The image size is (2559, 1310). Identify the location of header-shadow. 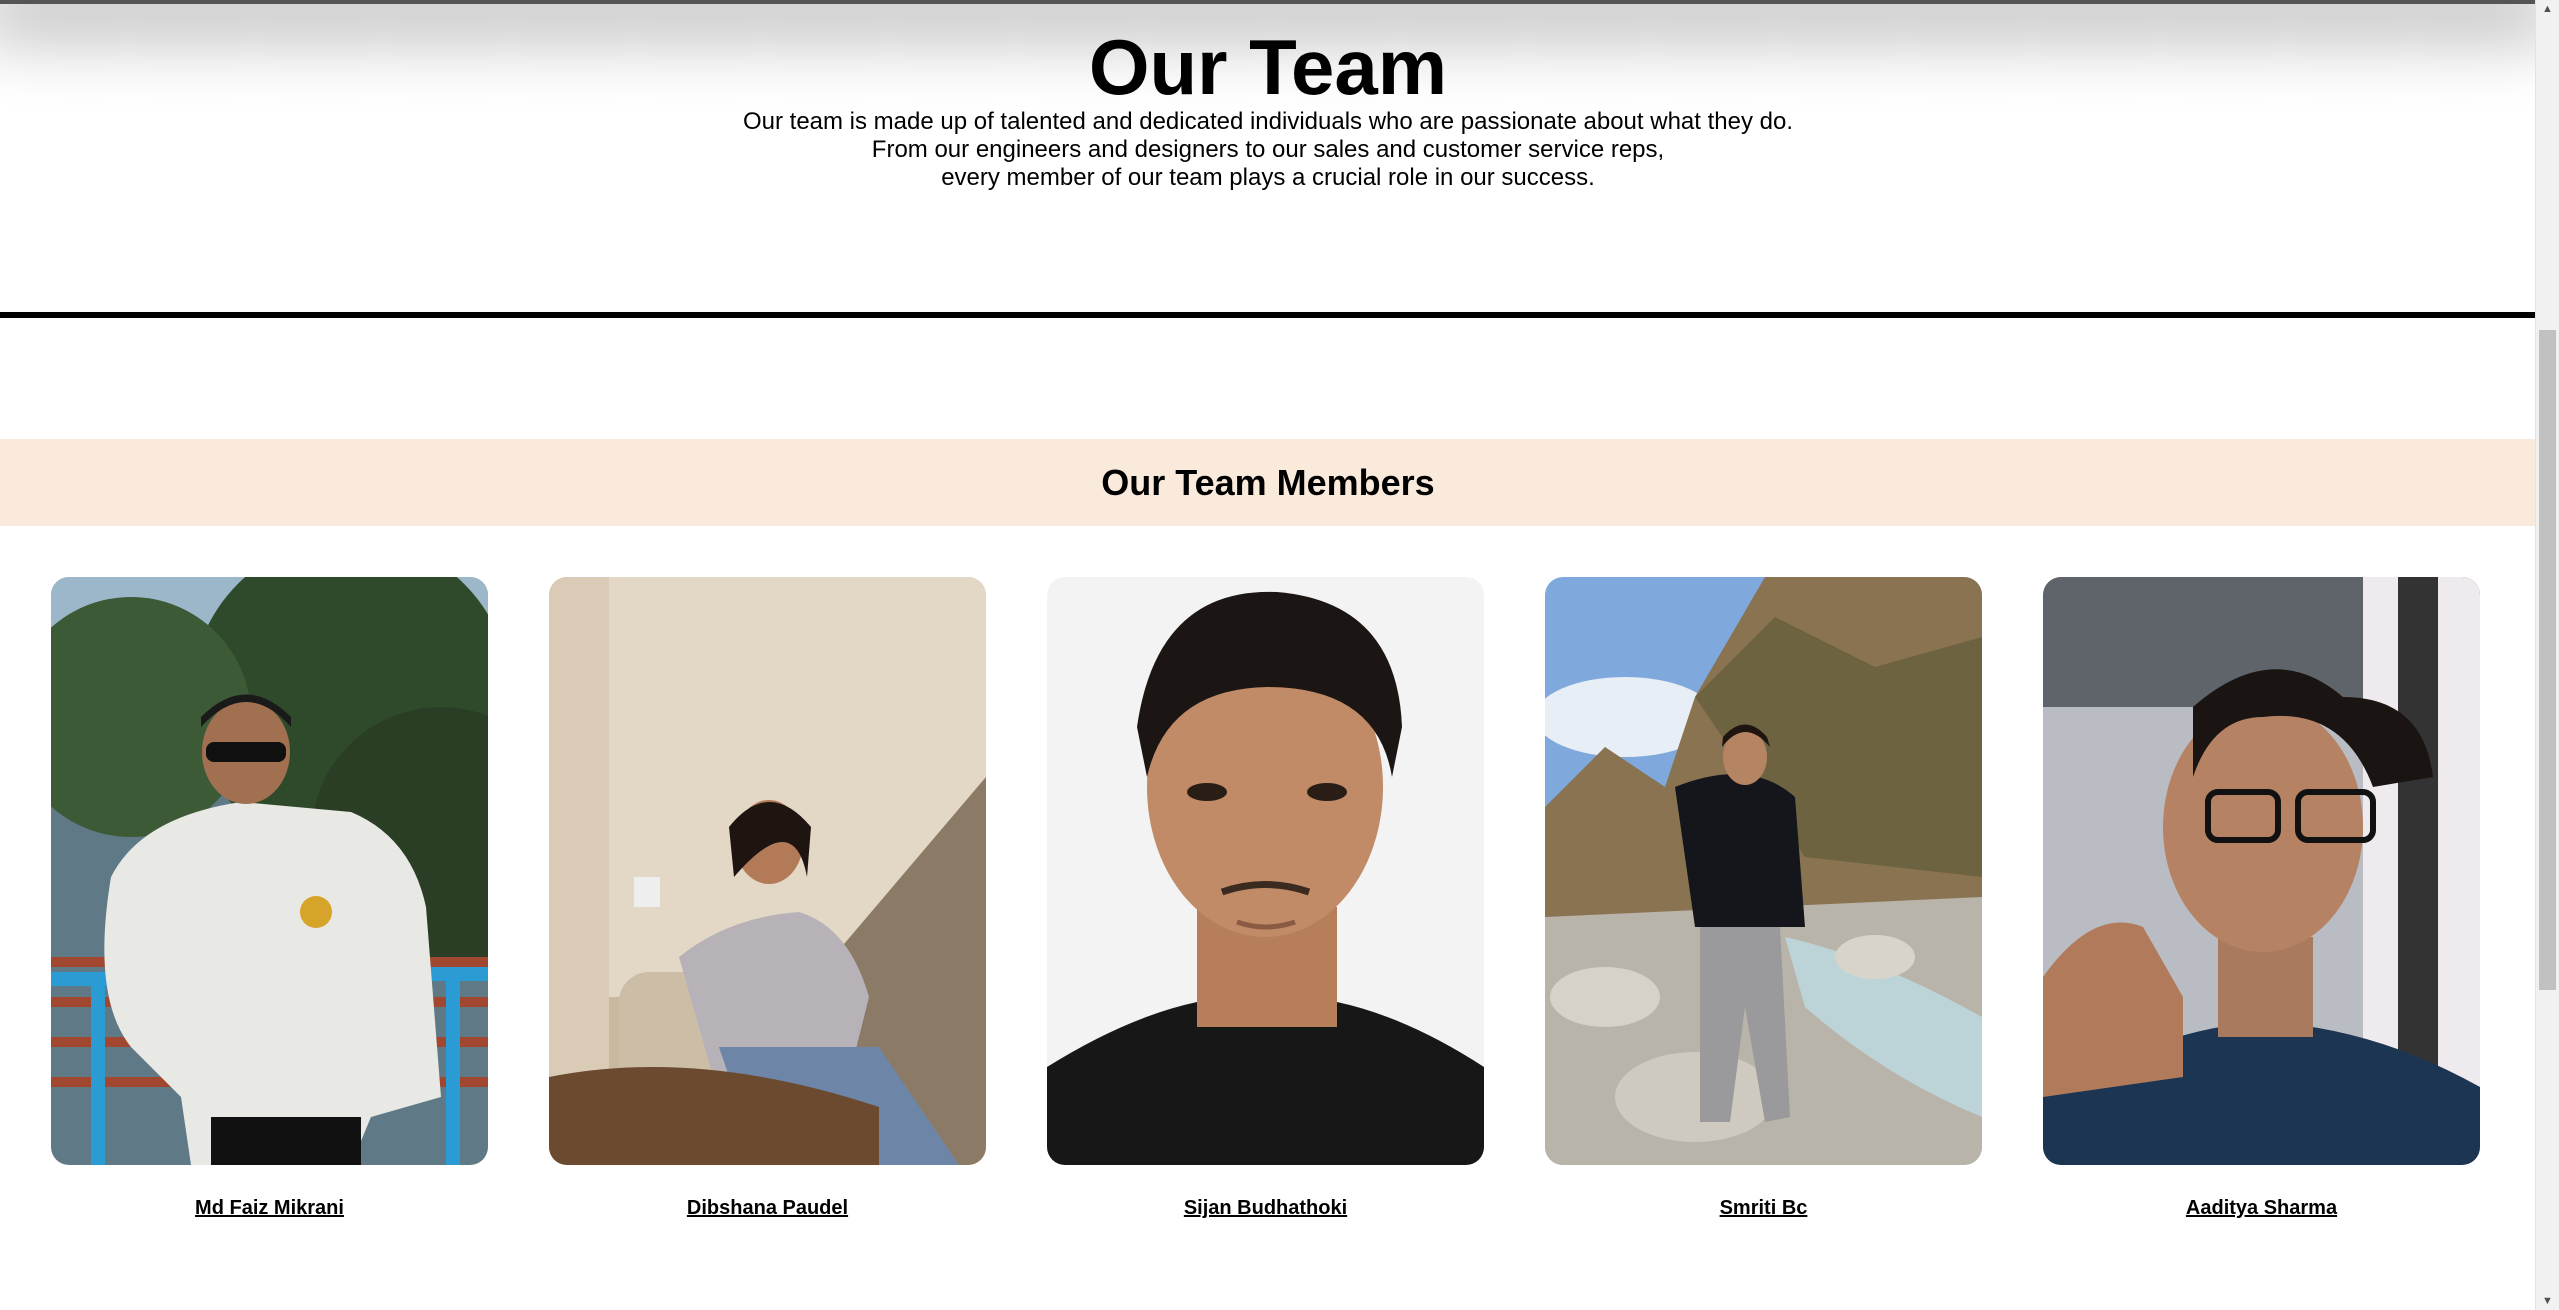
(1268, 2).